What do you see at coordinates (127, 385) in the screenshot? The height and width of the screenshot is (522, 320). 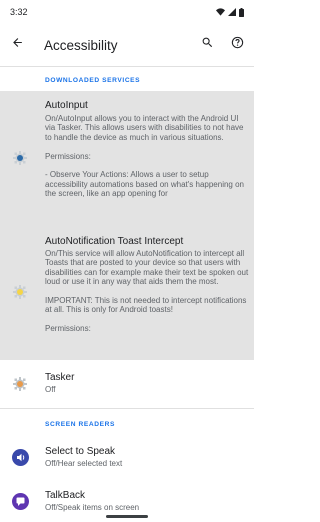 I see `service-tasker: Tasker Off` at bounding box center [127, 385].